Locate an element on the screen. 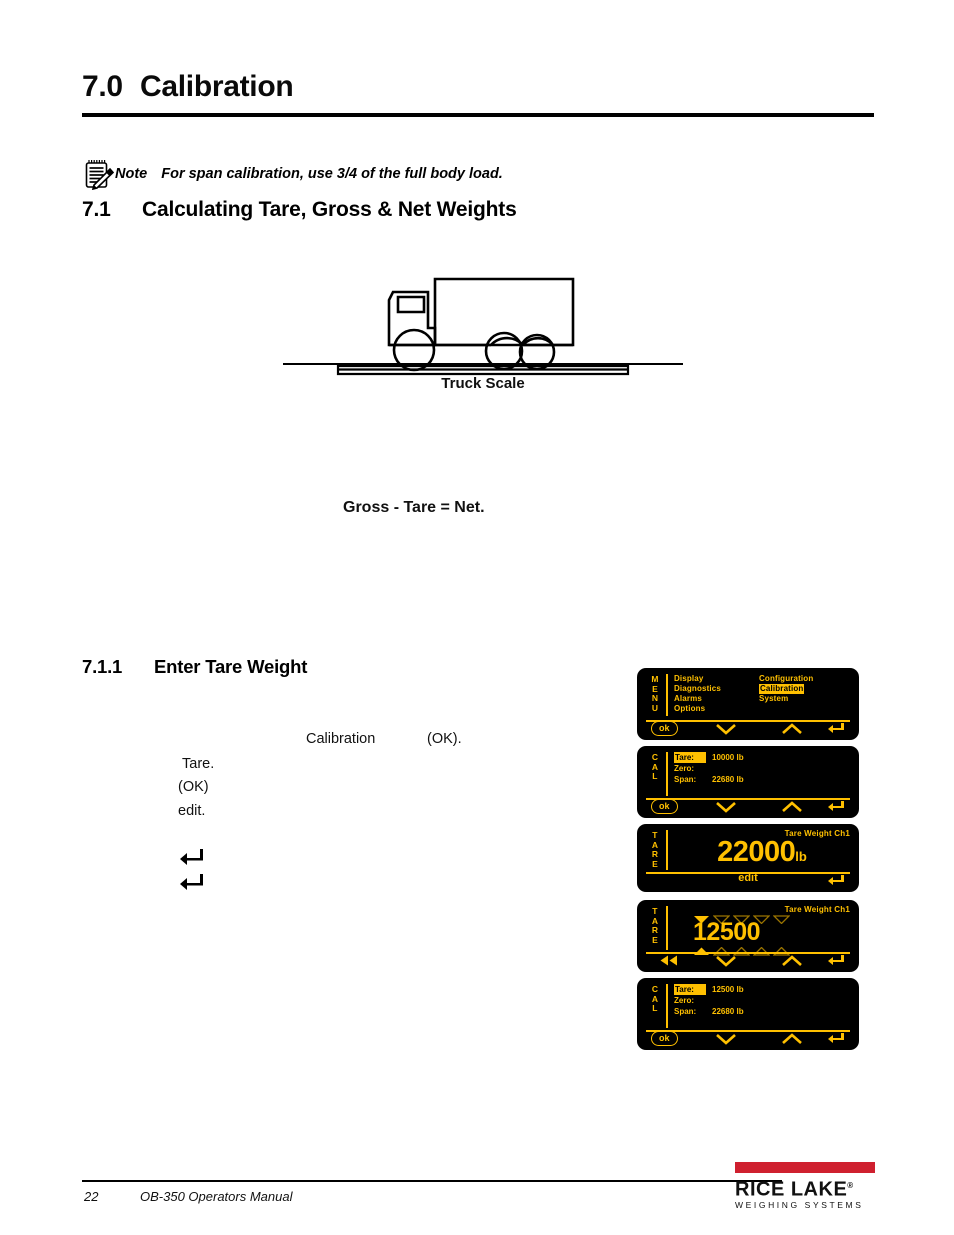 This screenshot has width=954, height=1235. menu-column-left: Display Diagnostics Alarms Options is located at coordinates (697, 694).